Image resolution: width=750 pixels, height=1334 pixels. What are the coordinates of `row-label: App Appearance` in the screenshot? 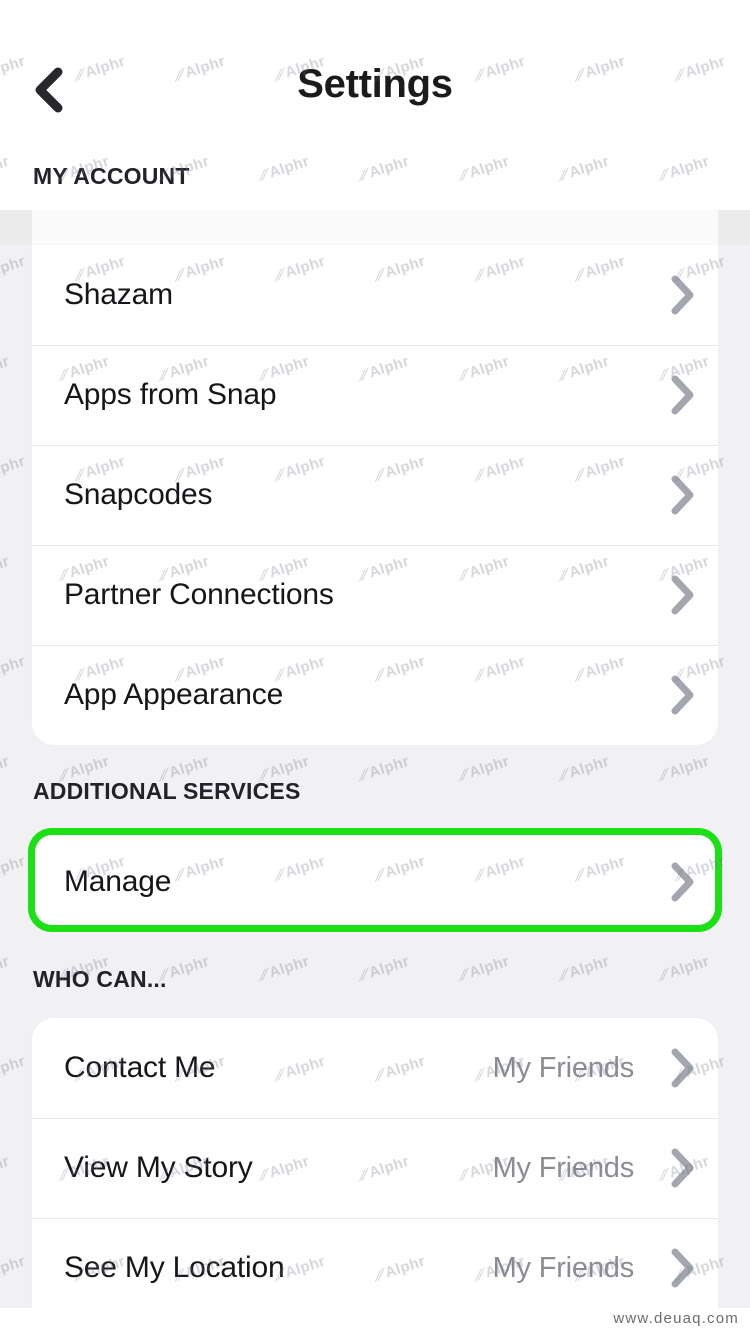 It's located at (174, 694).